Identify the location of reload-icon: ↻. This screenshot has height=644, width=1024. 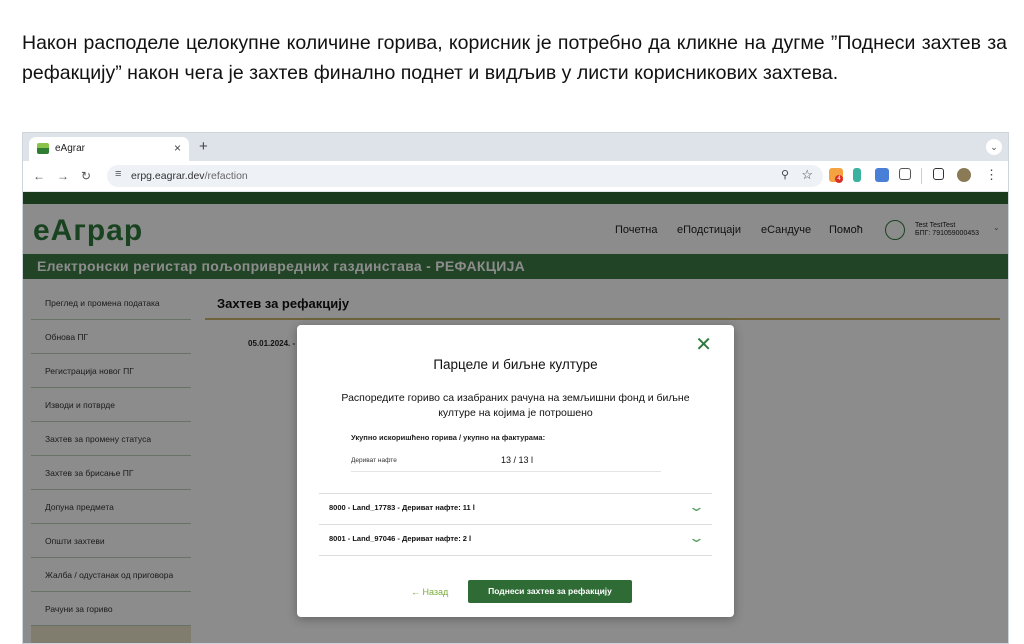
(86, 176).